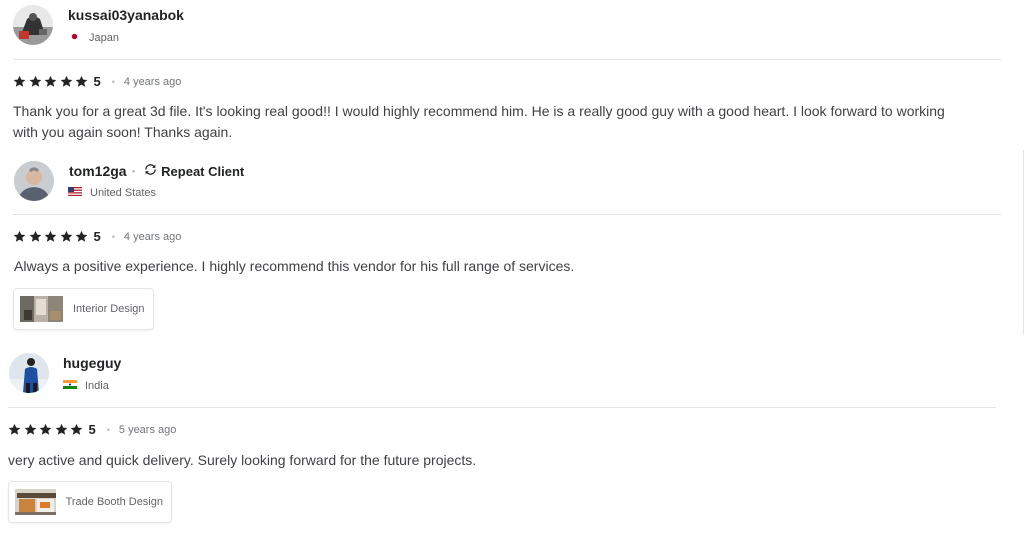  I want to click on reviewer-country: United States, so click(112, 193).